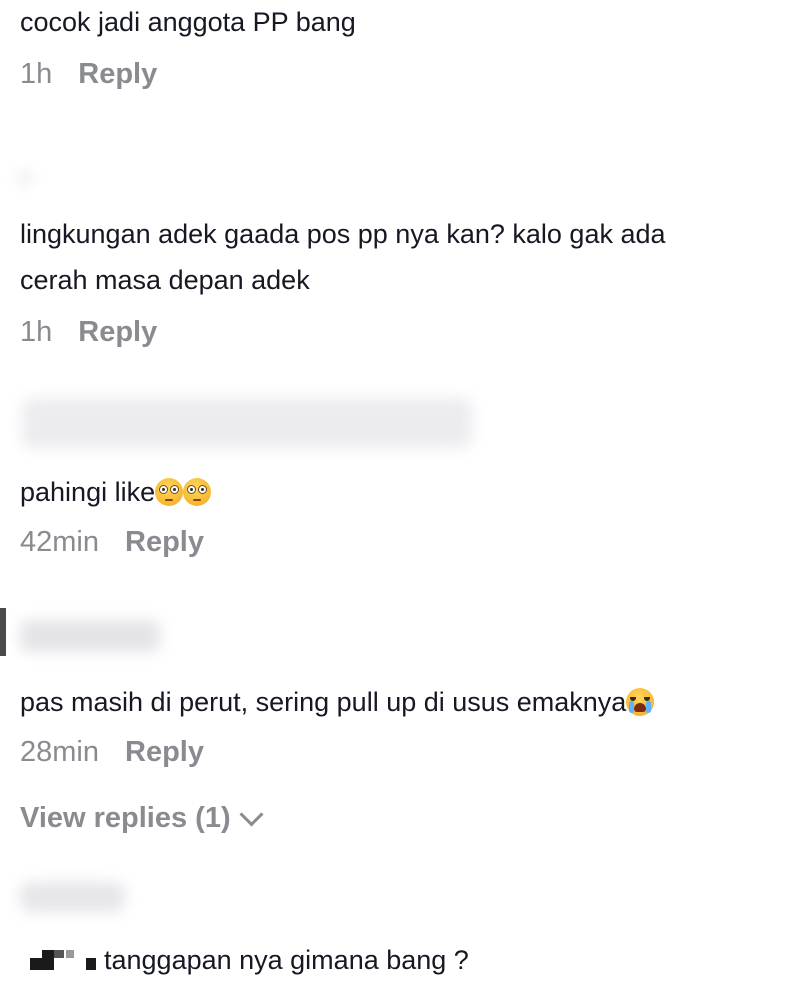 Image resolution: width=804 pixels, height=982 pixels. I want to click on comment-text: tanggapan nya gimana bang ?, so click(286, 960).